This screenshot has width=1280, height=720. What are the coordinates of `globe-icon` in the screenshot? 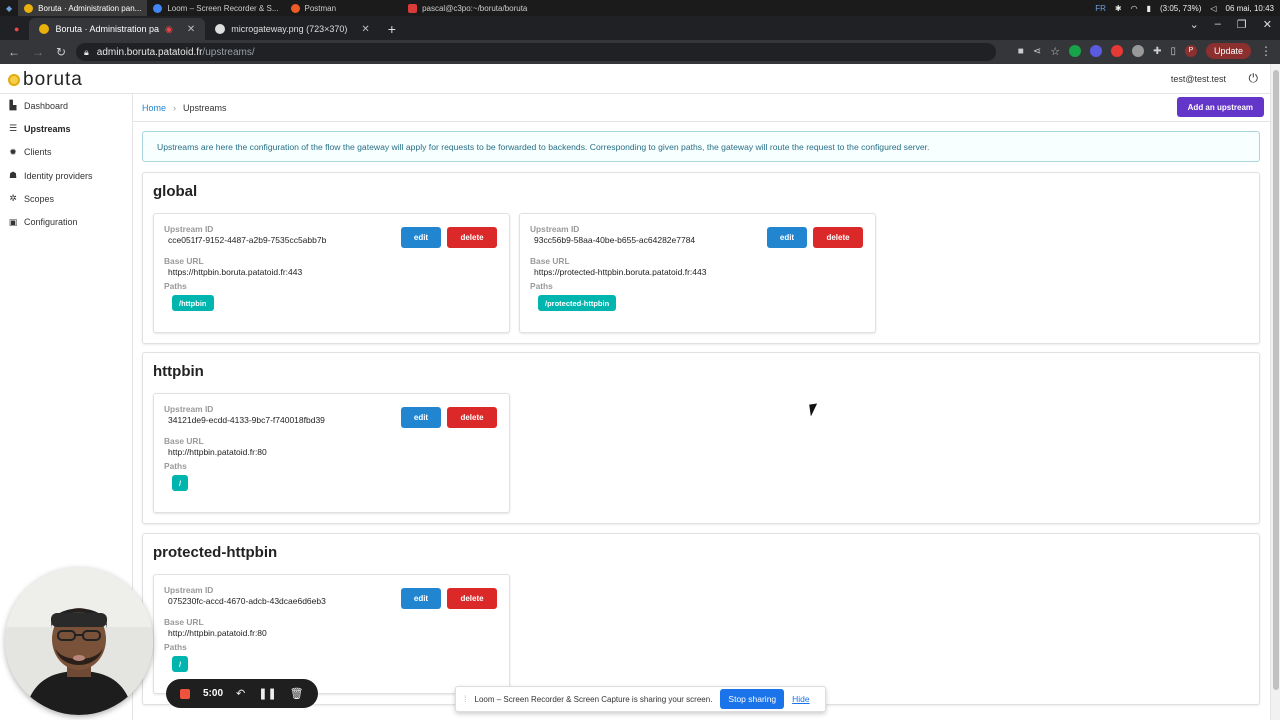 It's located at (220, 29).